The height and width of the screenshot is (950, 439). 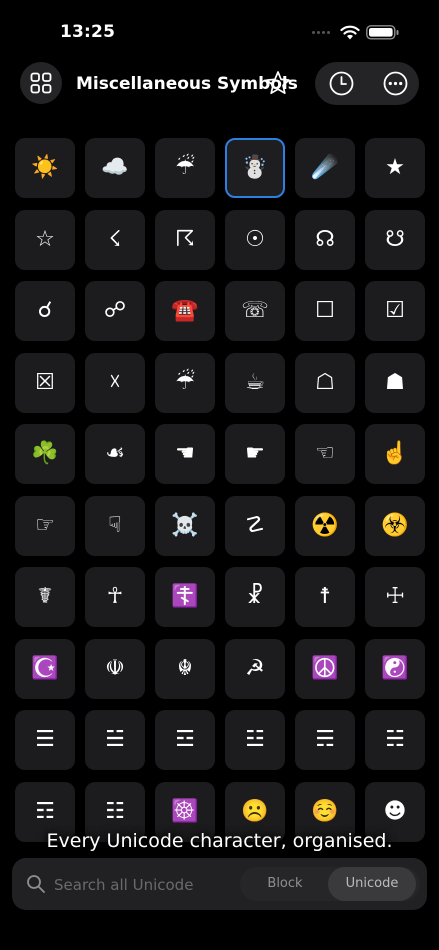 I want to click on character-cell: ☠️, so click(x=185, y=525).